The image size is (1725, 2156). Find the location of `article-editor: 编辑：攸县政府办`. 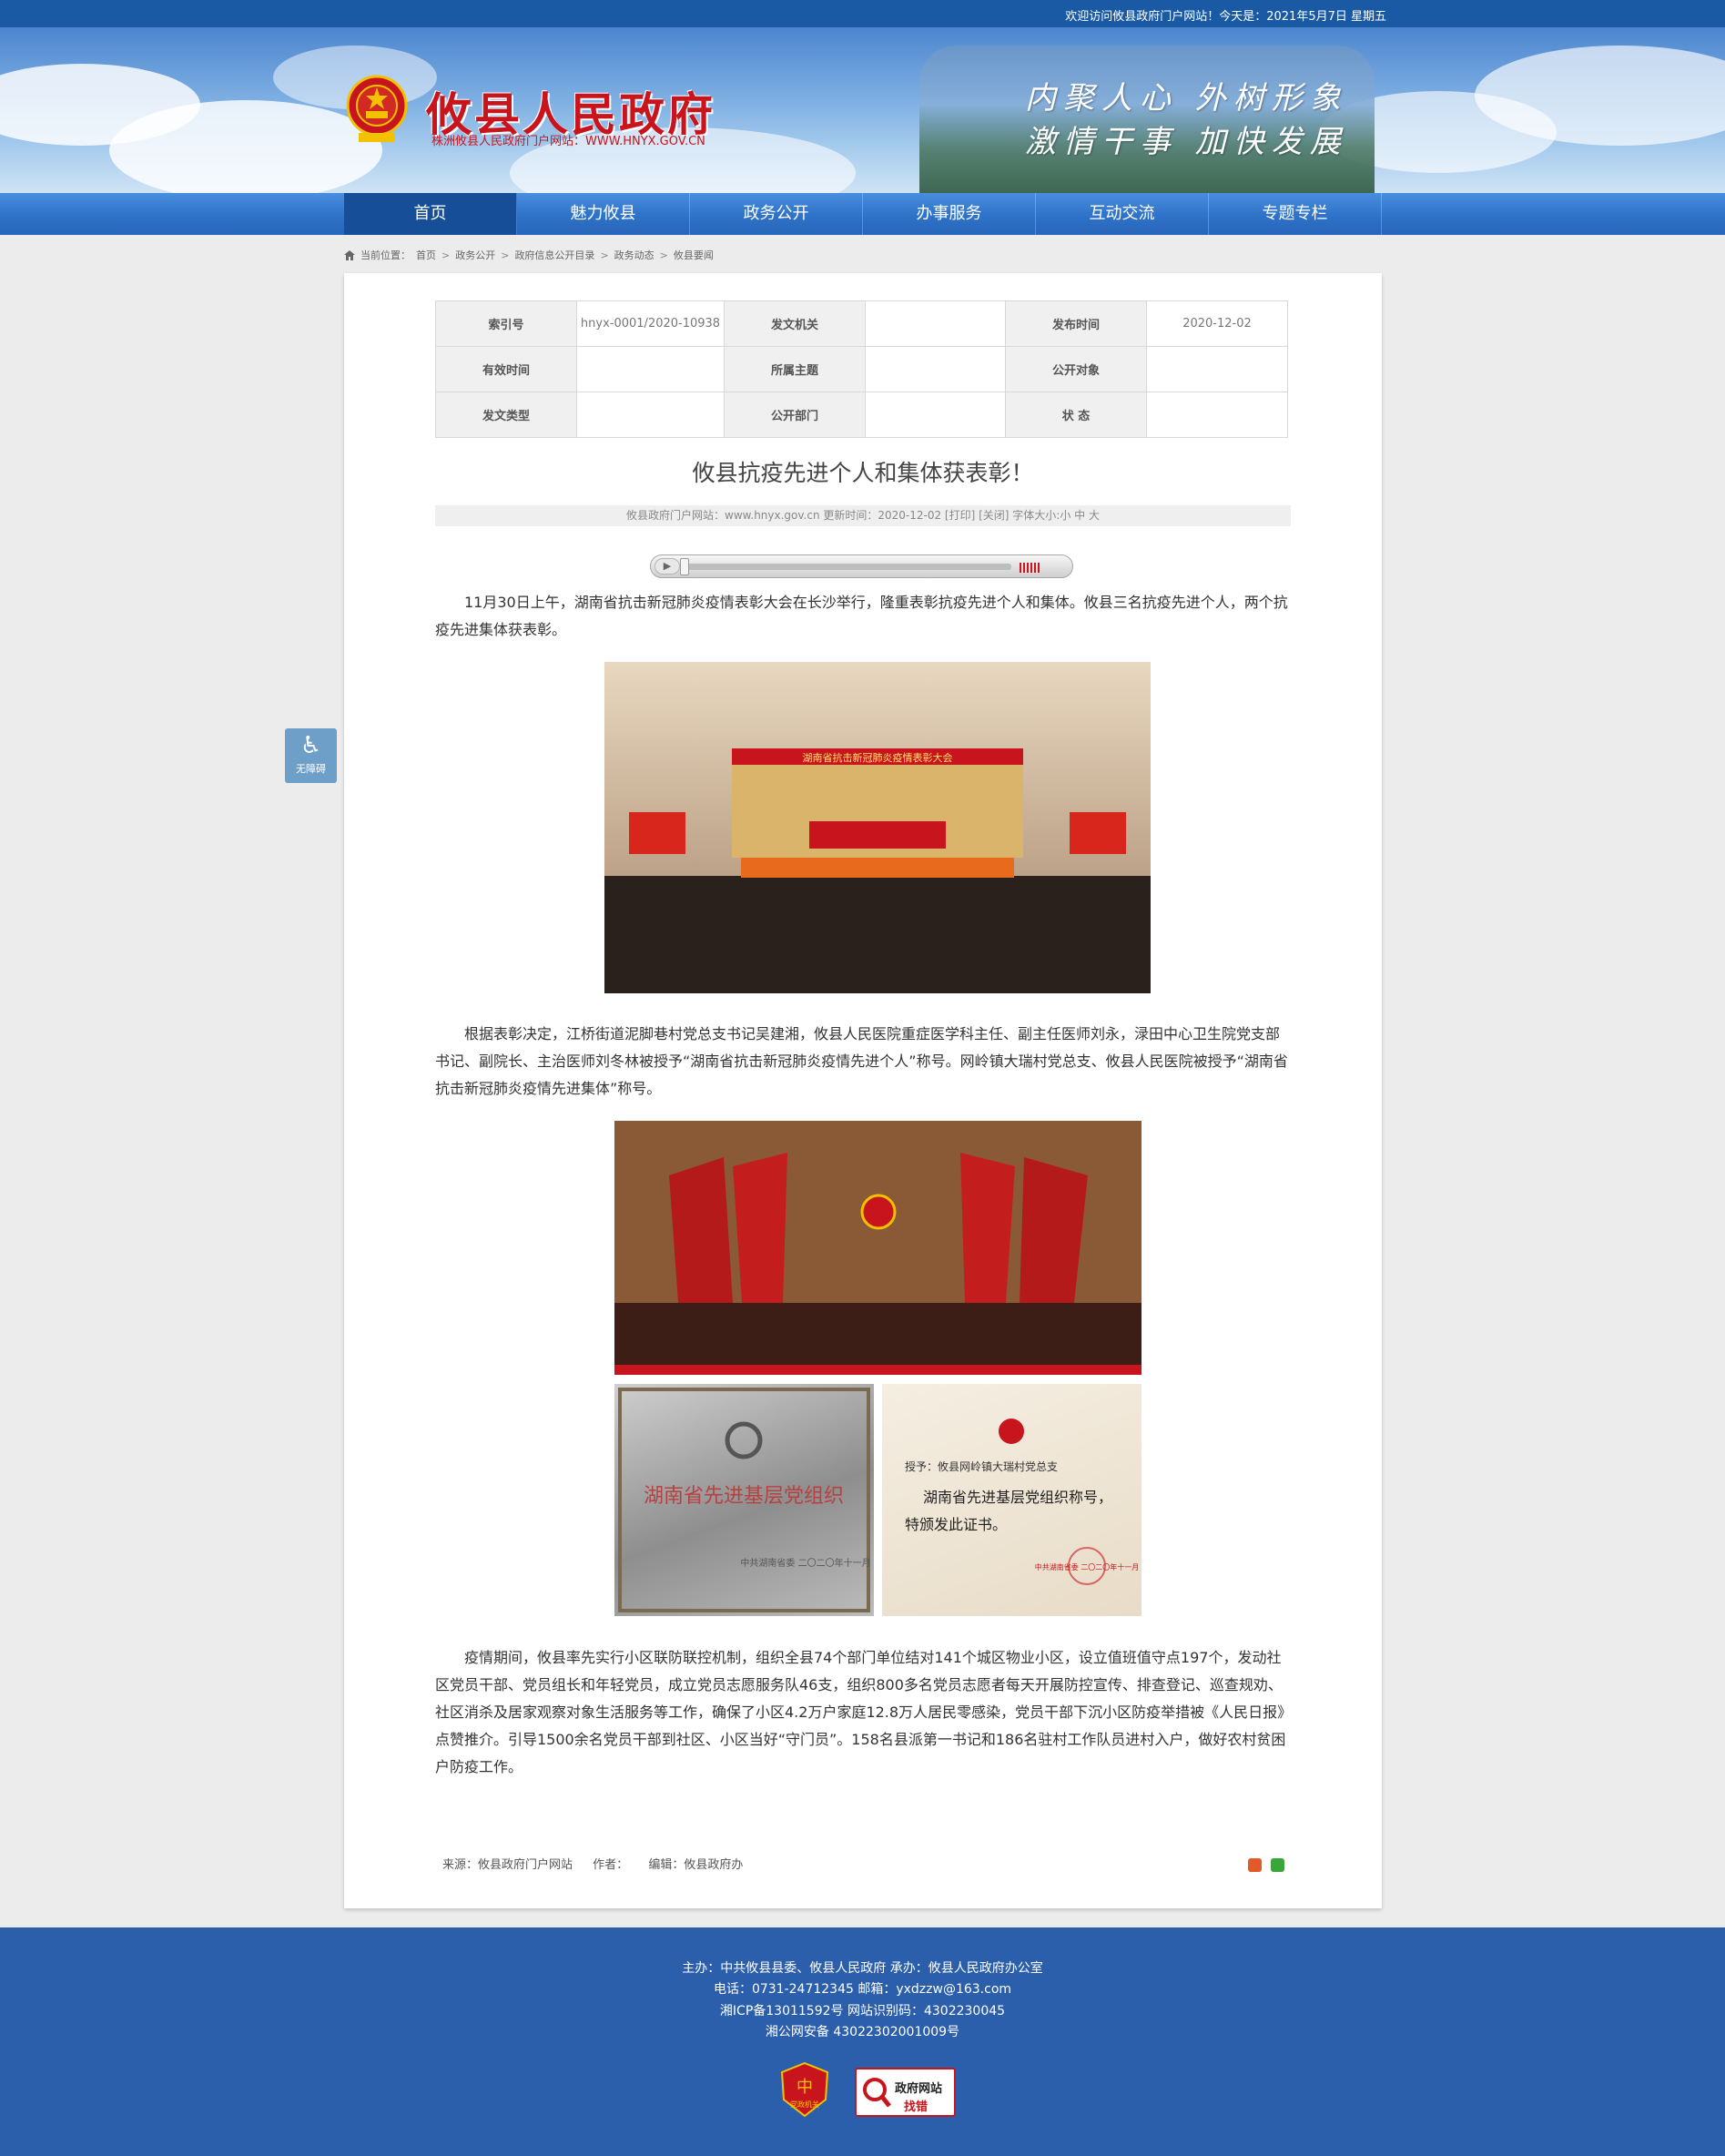

article-editor: 编辑：攸县政府办 is located at coordinates (696, 1865).